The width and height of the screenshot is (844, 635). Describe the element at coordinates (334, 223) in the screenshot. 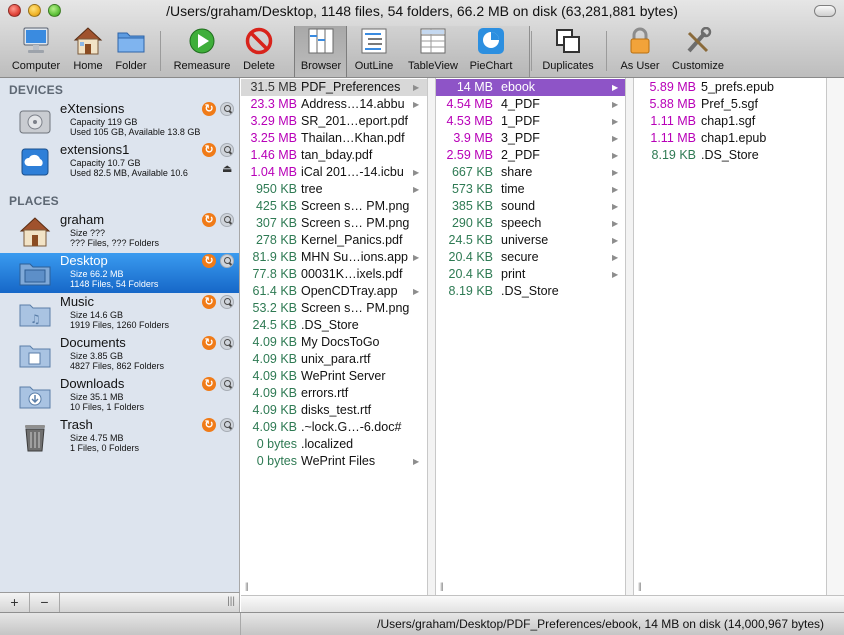

I see `file-row: 307 KB Screen s… PM.png` at that location.